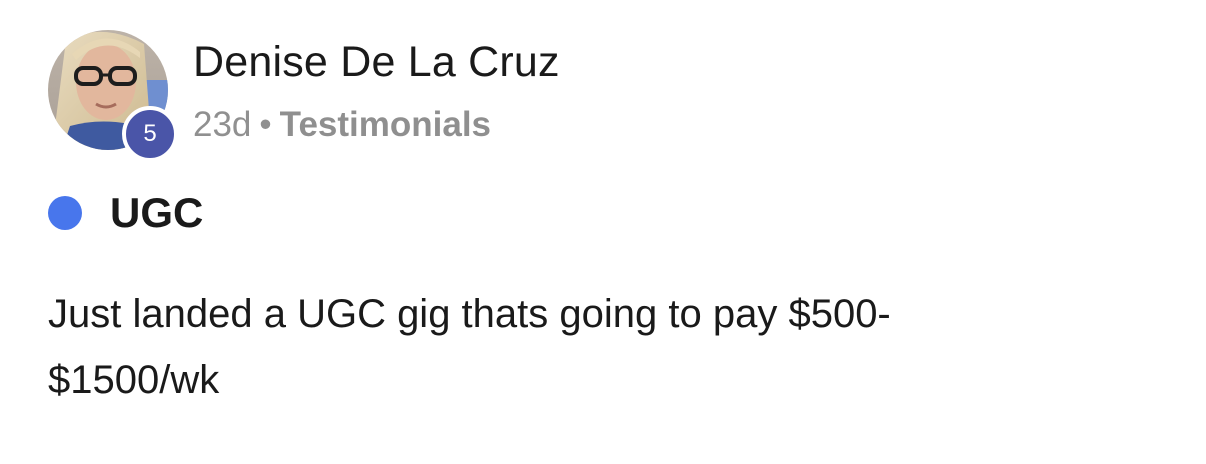 The image size is (1206, 464). Describe the element at coordinates (150, 134) in the screenshot. I see `level-badge: 5` at that location.